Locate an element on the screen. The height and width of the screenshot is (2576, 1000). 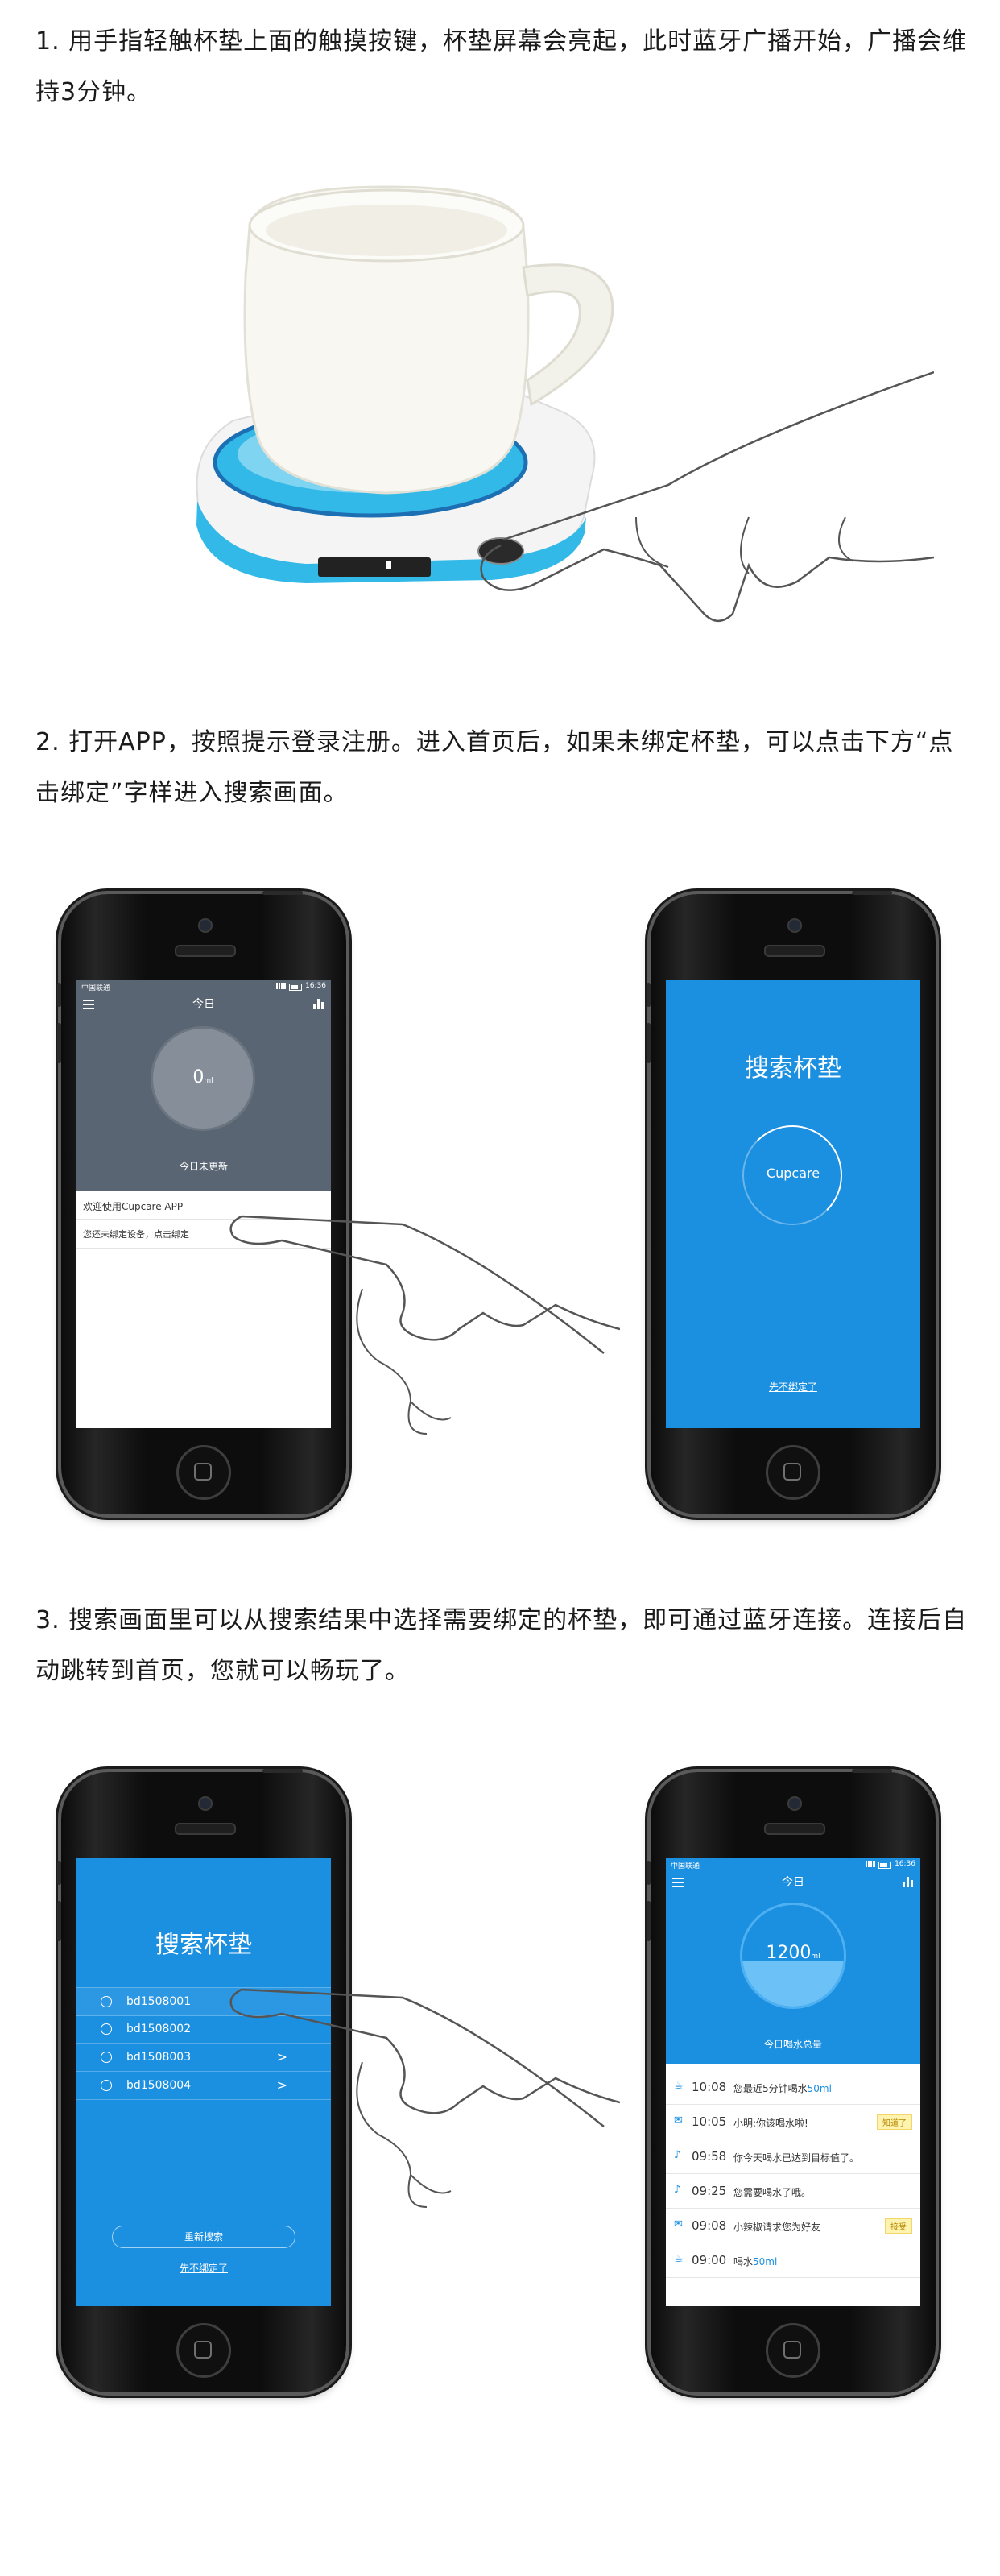
feed-text-wrap: 你今天喝水已达到目标值了。 is located at coordinates (796, 2157).